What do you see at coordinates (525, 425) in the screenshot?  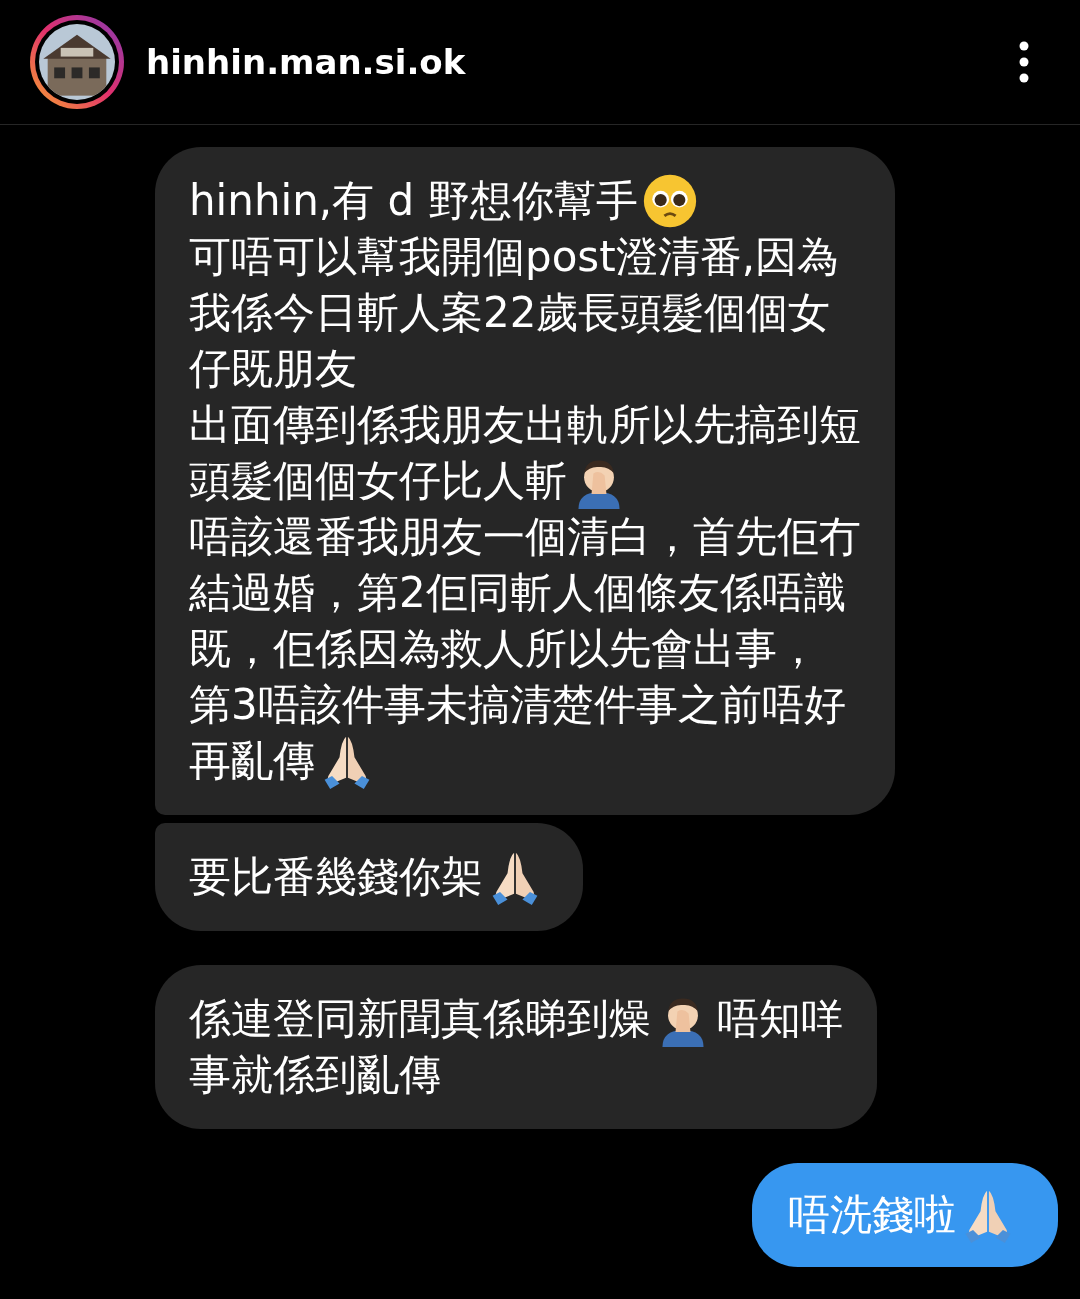 I see `message-text: 出面傳到係我朋友出軌所以先搞到短` at bounding box center [525, 425].